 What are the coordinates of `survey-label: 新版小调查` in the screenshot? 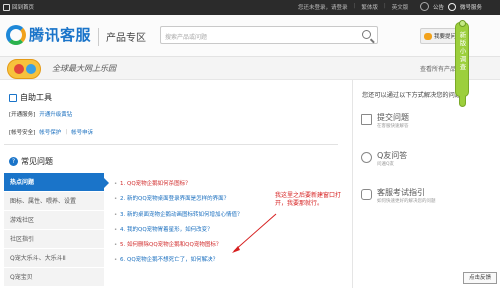 It's located at (463, 51).